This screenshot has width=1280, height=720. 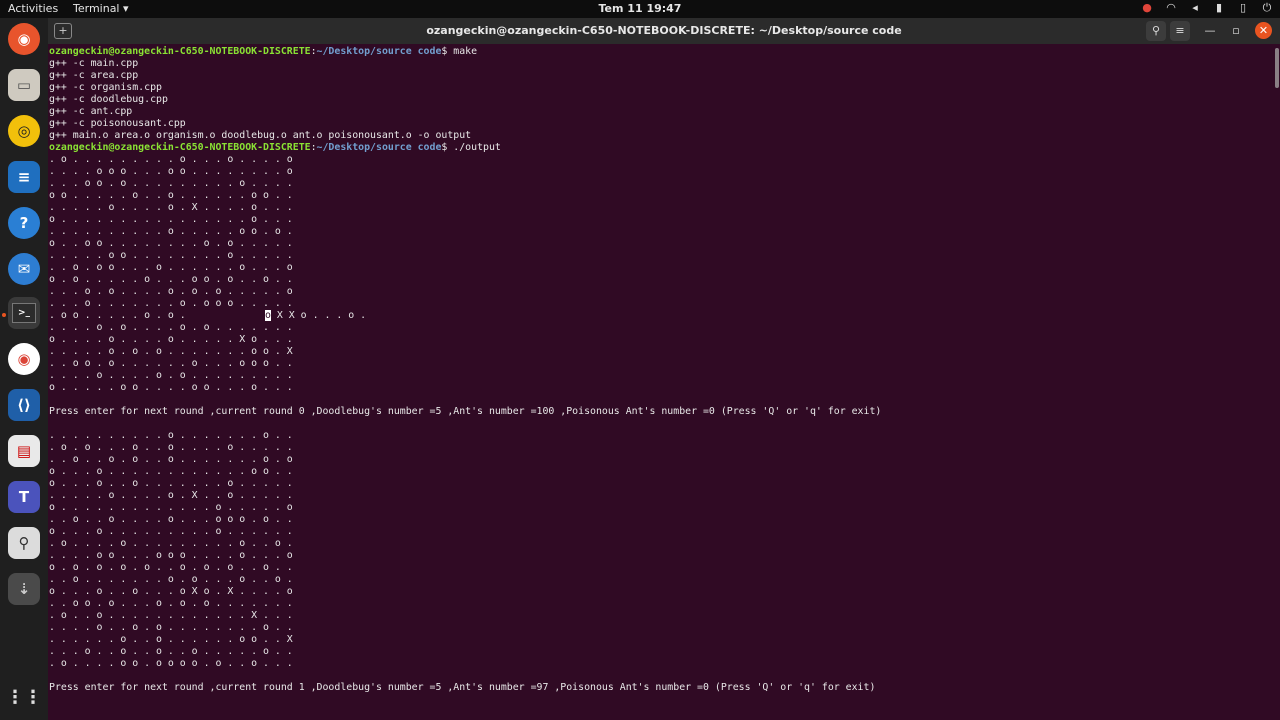 What do you see at coordinates (24, 313) in the screenshot?
I see `terminal-icon: >_` at bounding box center [24, 313].